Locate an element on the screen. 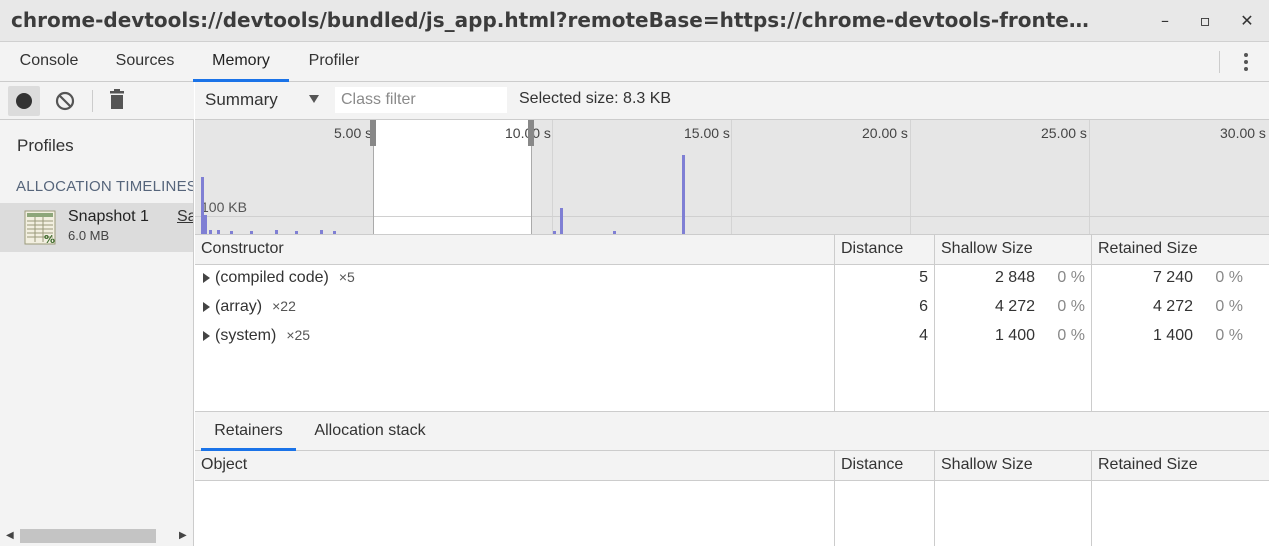 Image resolution: width=1269 pixels, height=546 pixels. timeline-scale-label: 100 KB is located at coordinates (224, 207).